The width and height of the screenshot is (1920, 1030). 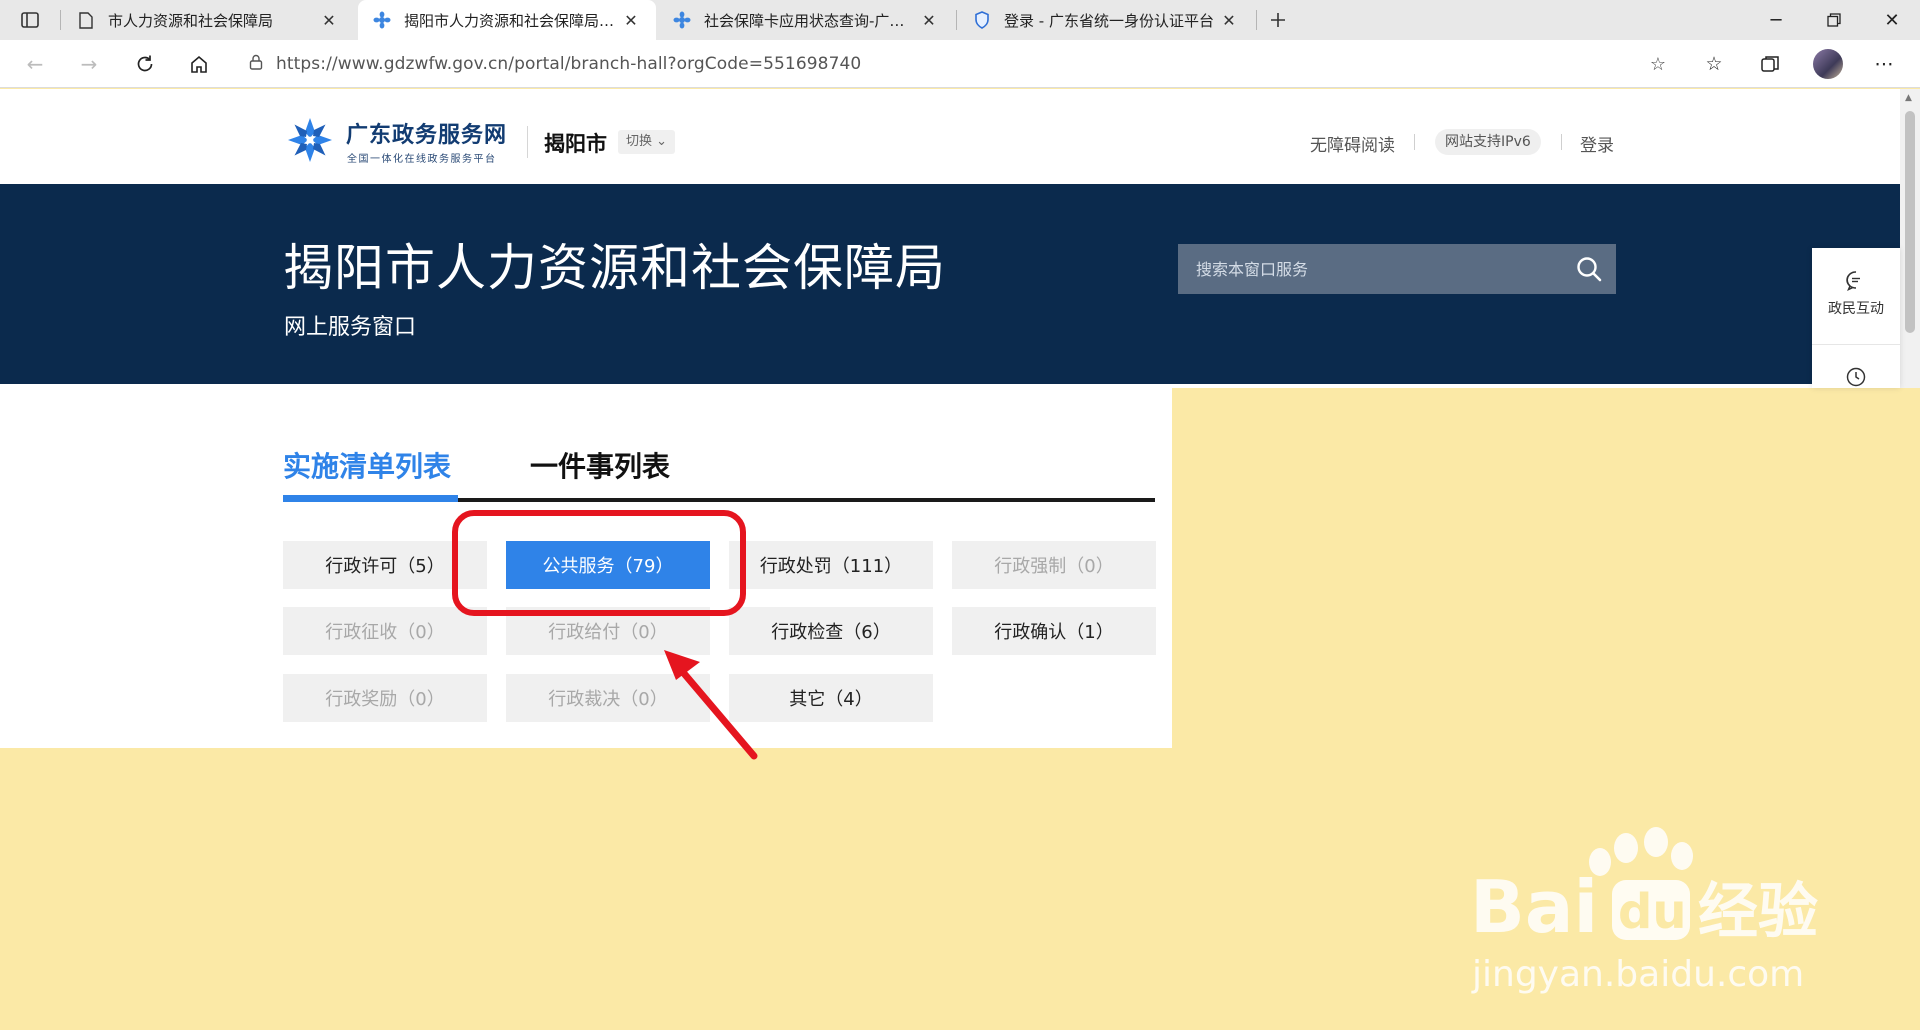 I want to click on history-button, so click(x=1856, y=379).